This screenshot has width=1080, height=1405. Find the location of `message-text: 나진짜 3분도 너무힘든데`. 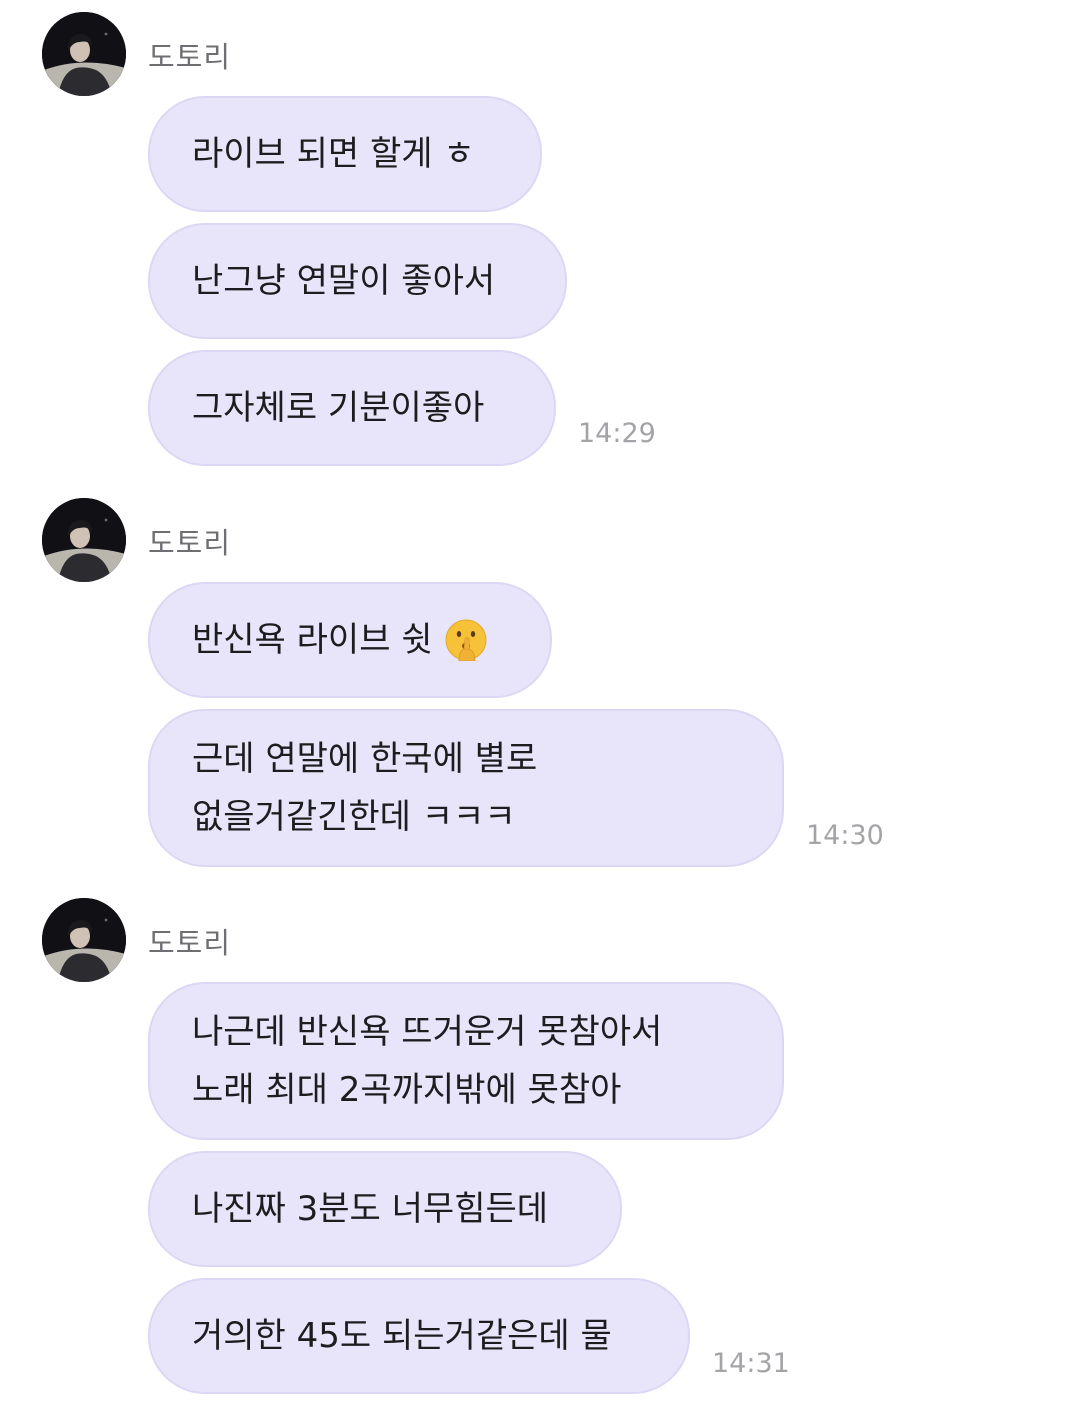

message-text: 나진짜 3분도 너무힘든데 is located at coordinates (370, 1209).